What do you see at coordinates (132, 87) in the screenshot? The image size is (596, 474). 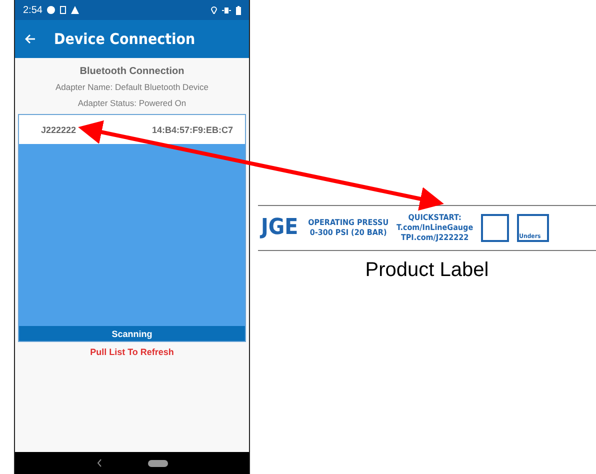 I see `adapter-name-text: Adapter Name: Default Bluetooth Device` at bounding box center [132, 87].